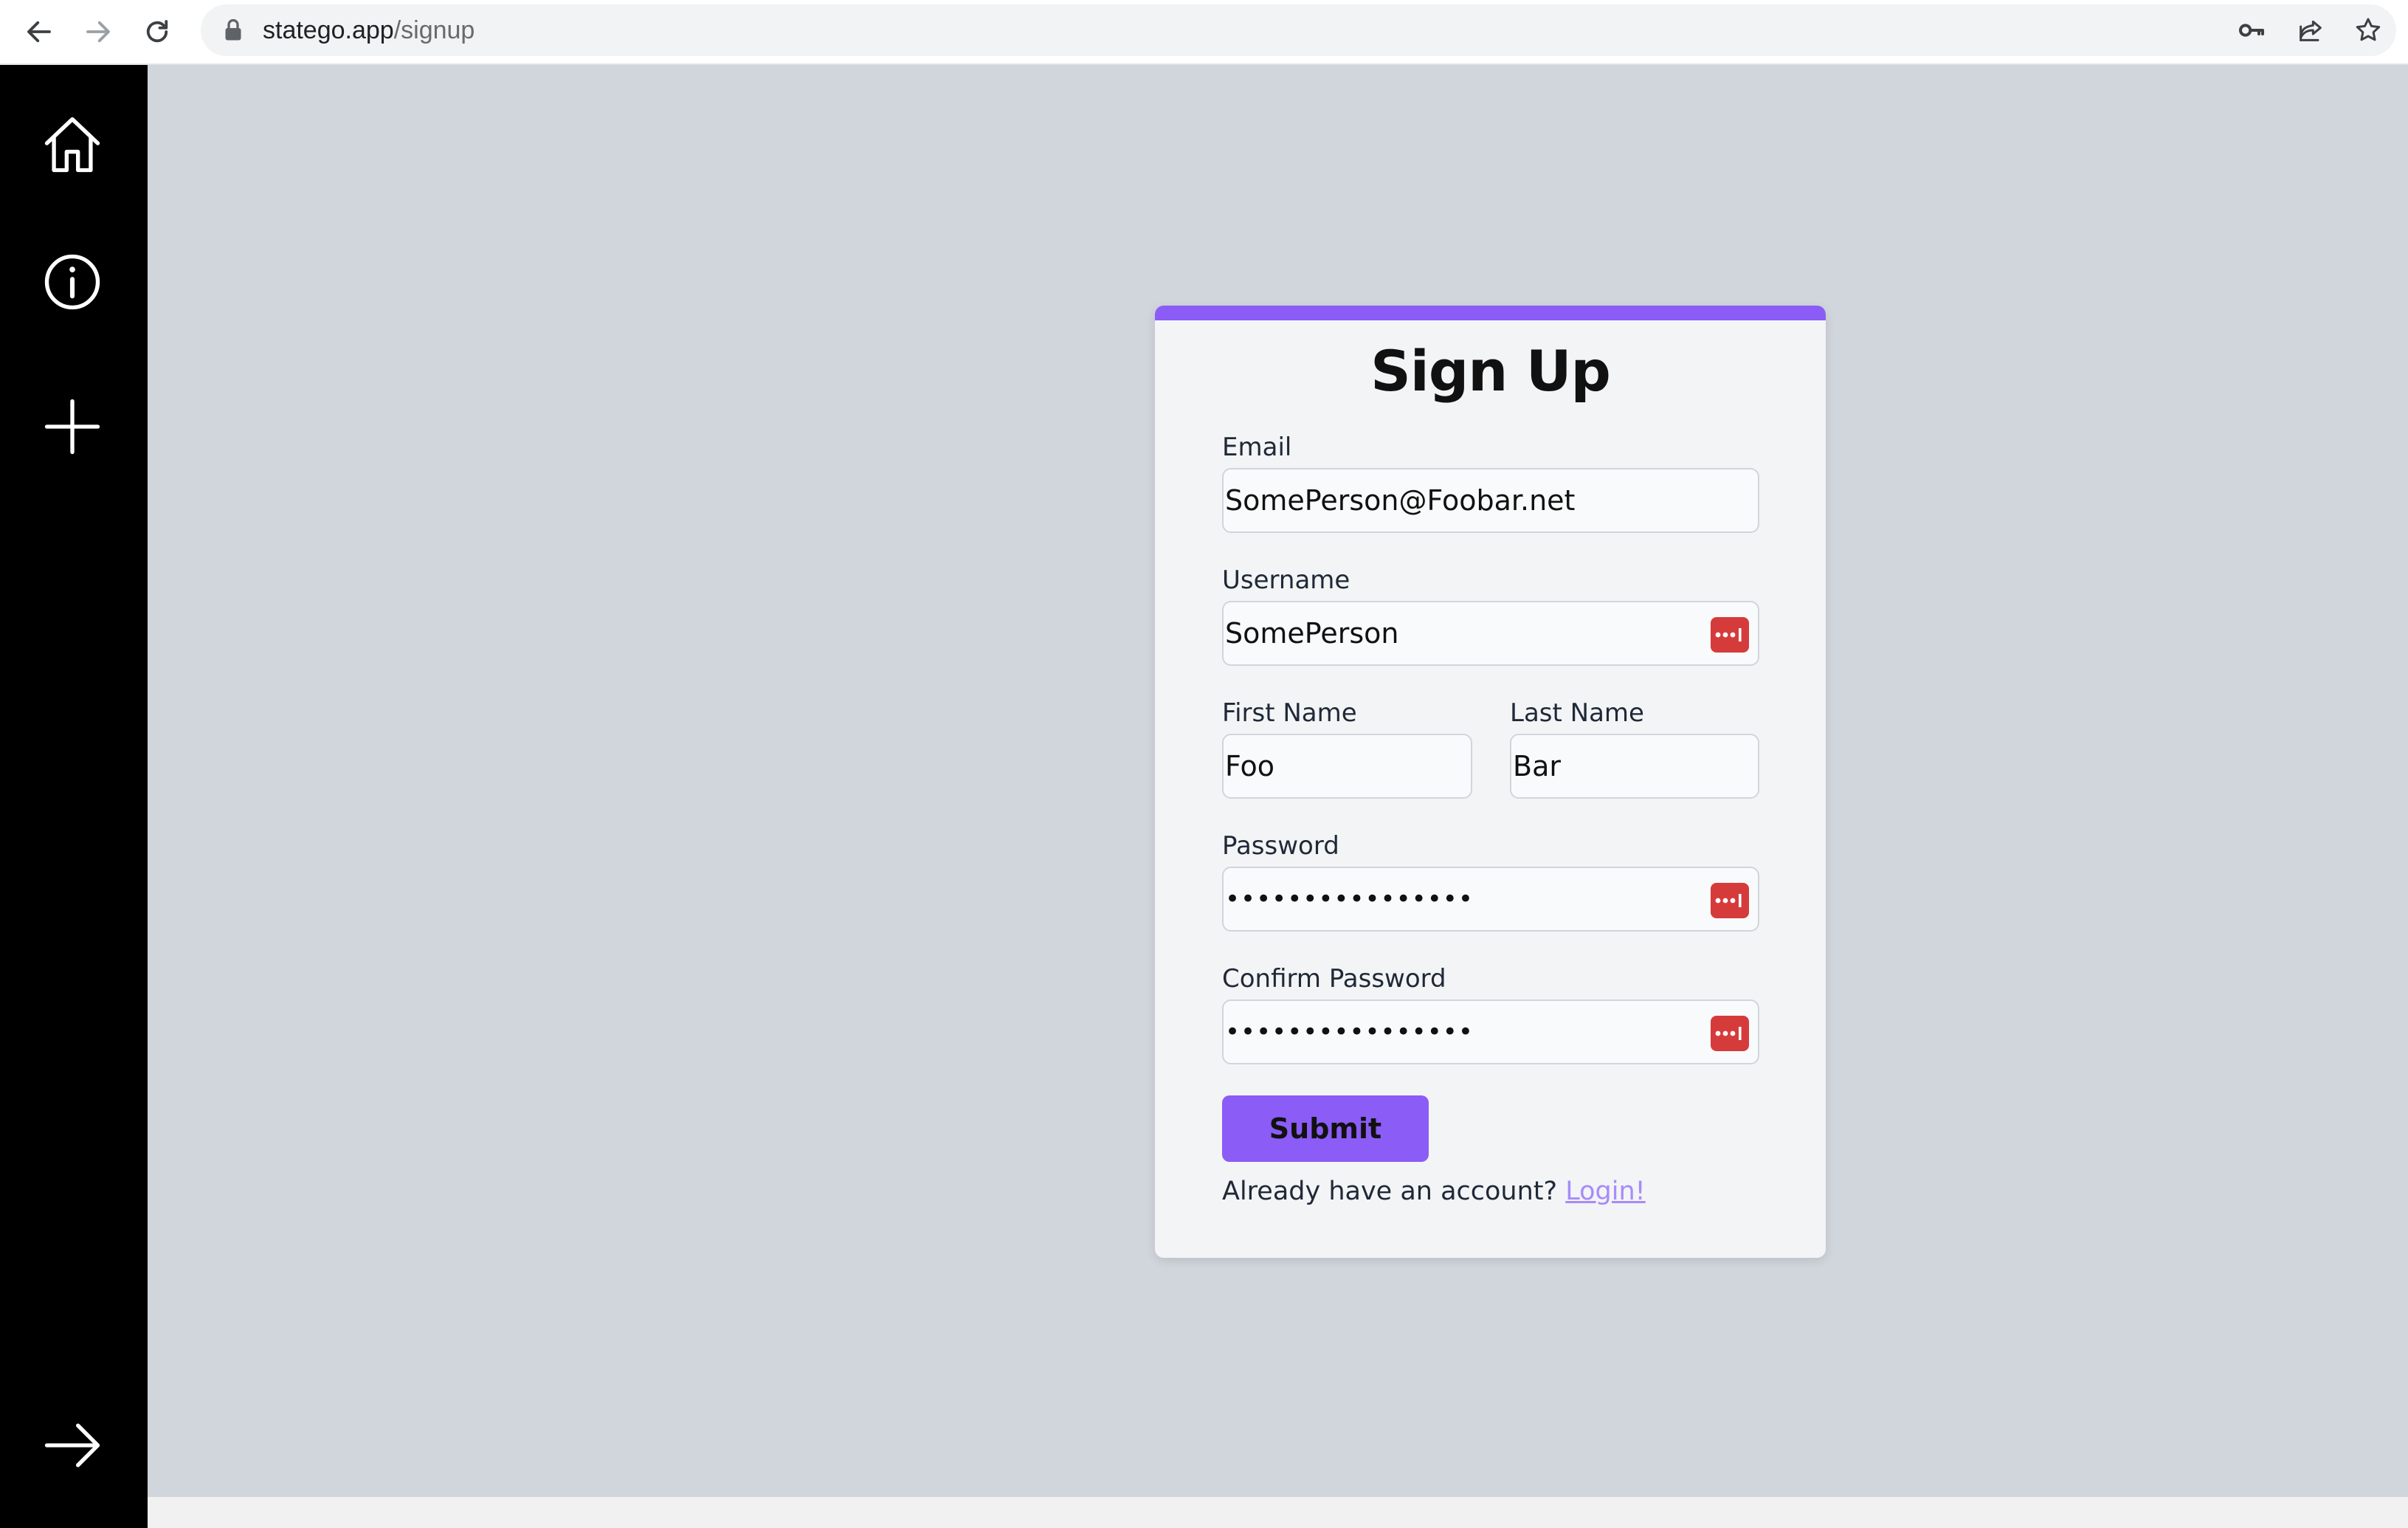 The width and height of the screenshot is (2408, 1528). I want to click on first-name-field, so click(1347, 767).